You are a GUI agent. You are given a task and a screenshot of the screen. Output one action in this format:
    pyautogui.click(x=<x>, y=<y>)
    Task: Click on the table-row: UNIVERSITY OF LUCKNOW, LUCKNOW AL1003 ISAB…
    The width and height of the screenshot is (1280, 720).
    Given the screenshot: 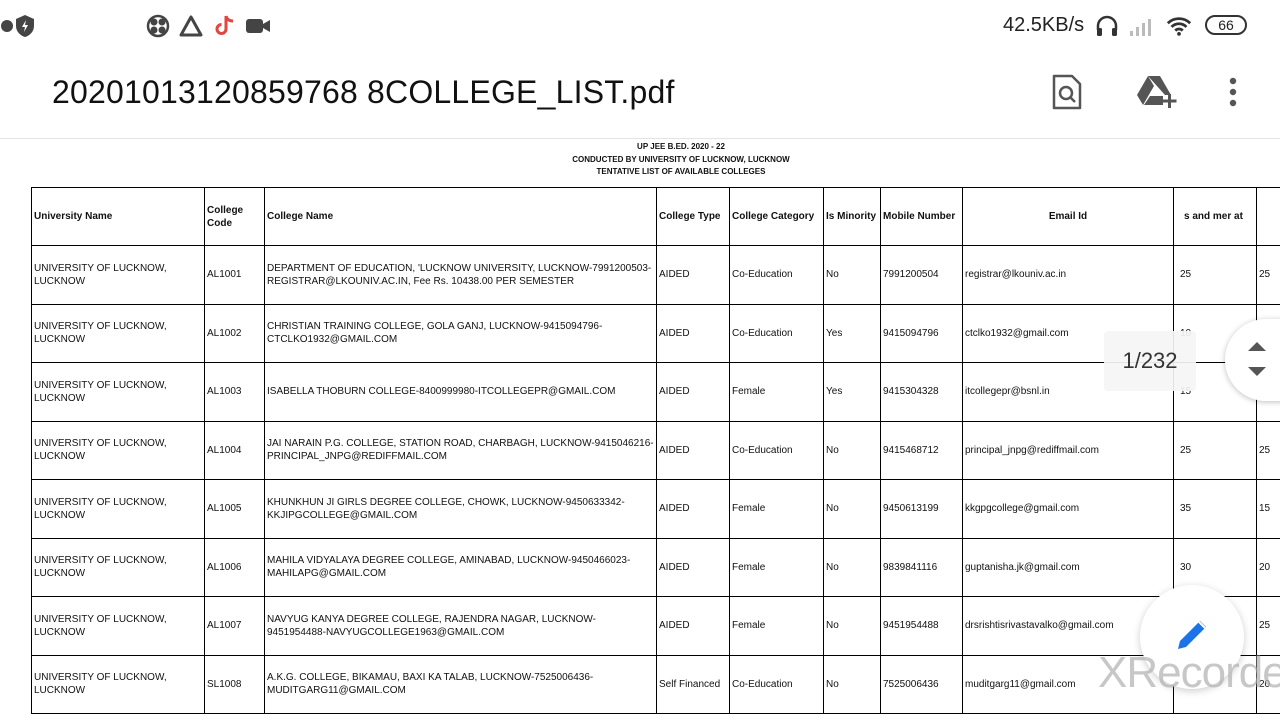 What is the action you would take?
    pyautogui.click(x=655, y=392)
    